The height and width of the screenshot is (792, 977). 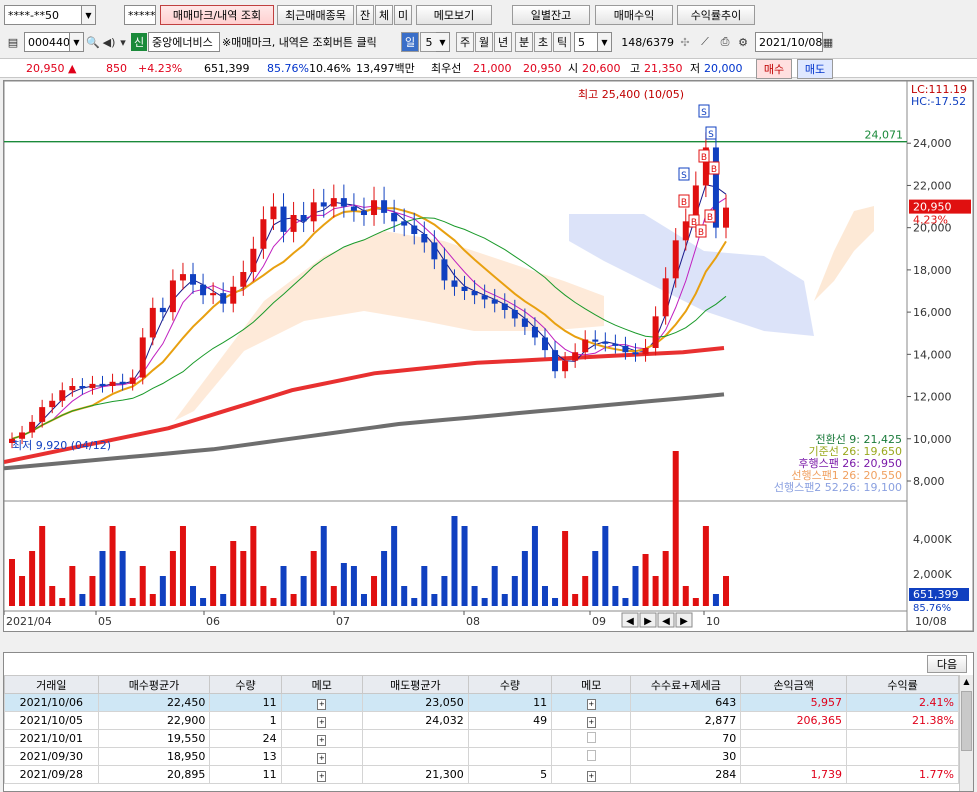 What do you see at coordinates (77, 42) in the screenshot?
I see `stock-code-dropdown-icon: ▼` at bounding box center [77, 42].